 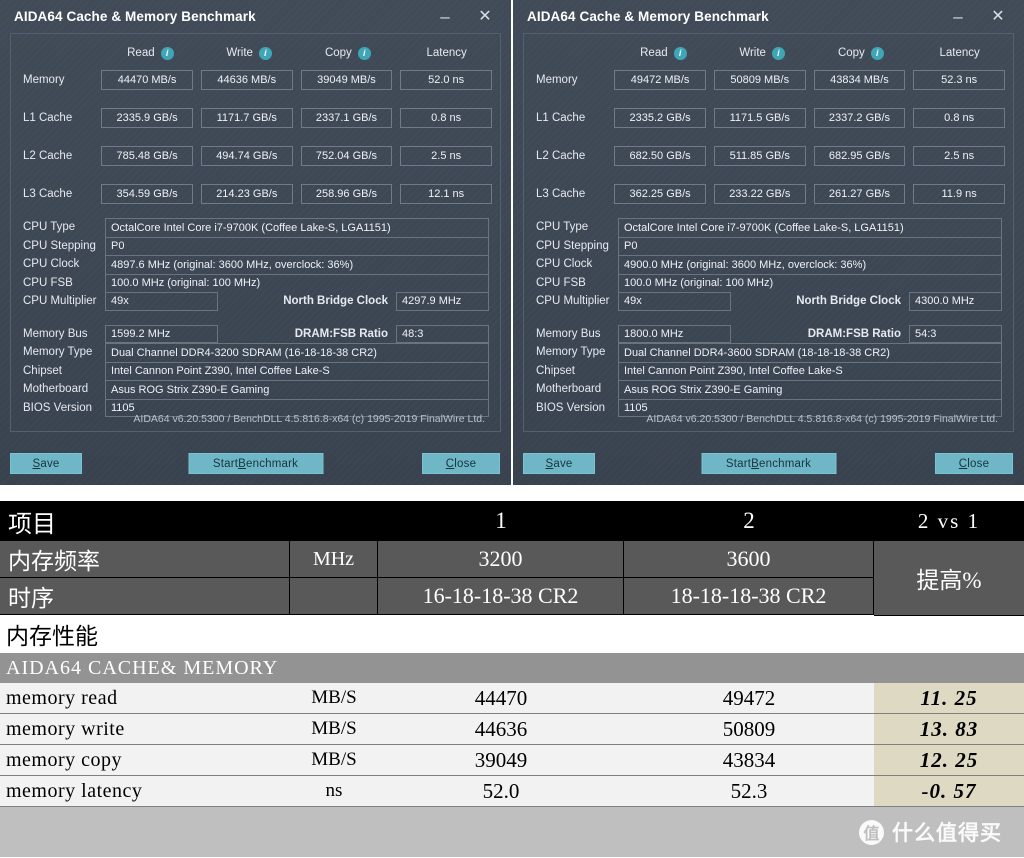 What do you see at coordinates (749, 759) in the screenshot?
I see `metric-value-2: 43834` at bounding box center [749, 759].